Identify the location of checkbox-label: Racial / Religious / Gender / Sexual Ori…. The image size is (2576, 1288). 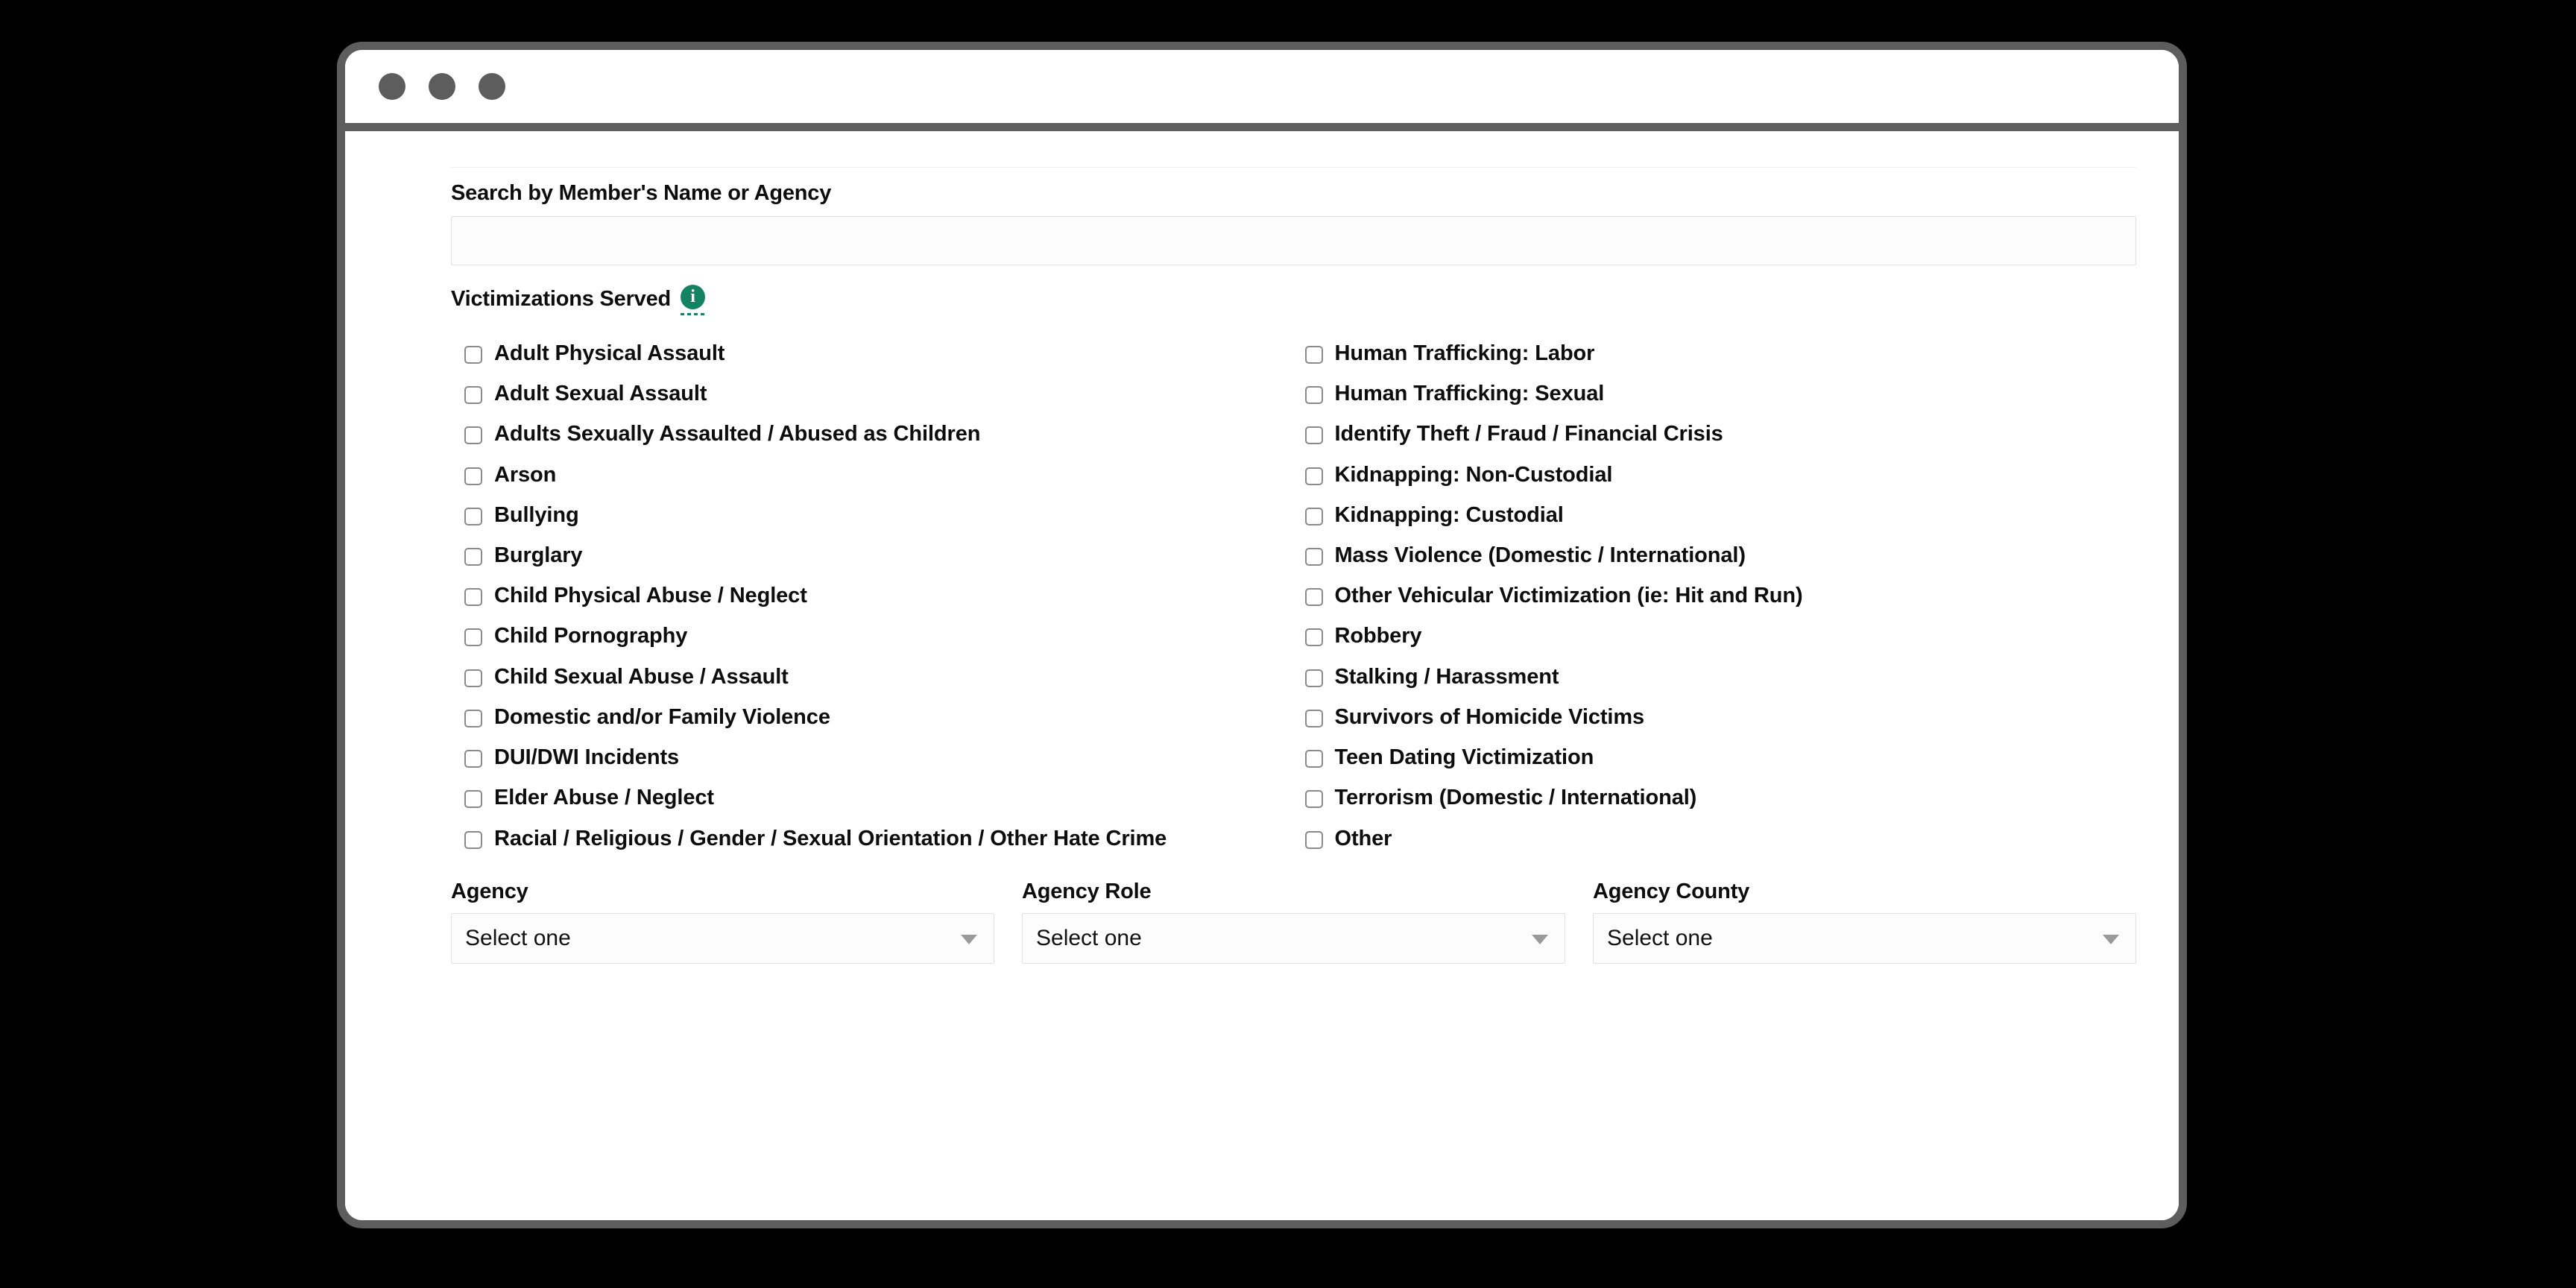
(830, 839).